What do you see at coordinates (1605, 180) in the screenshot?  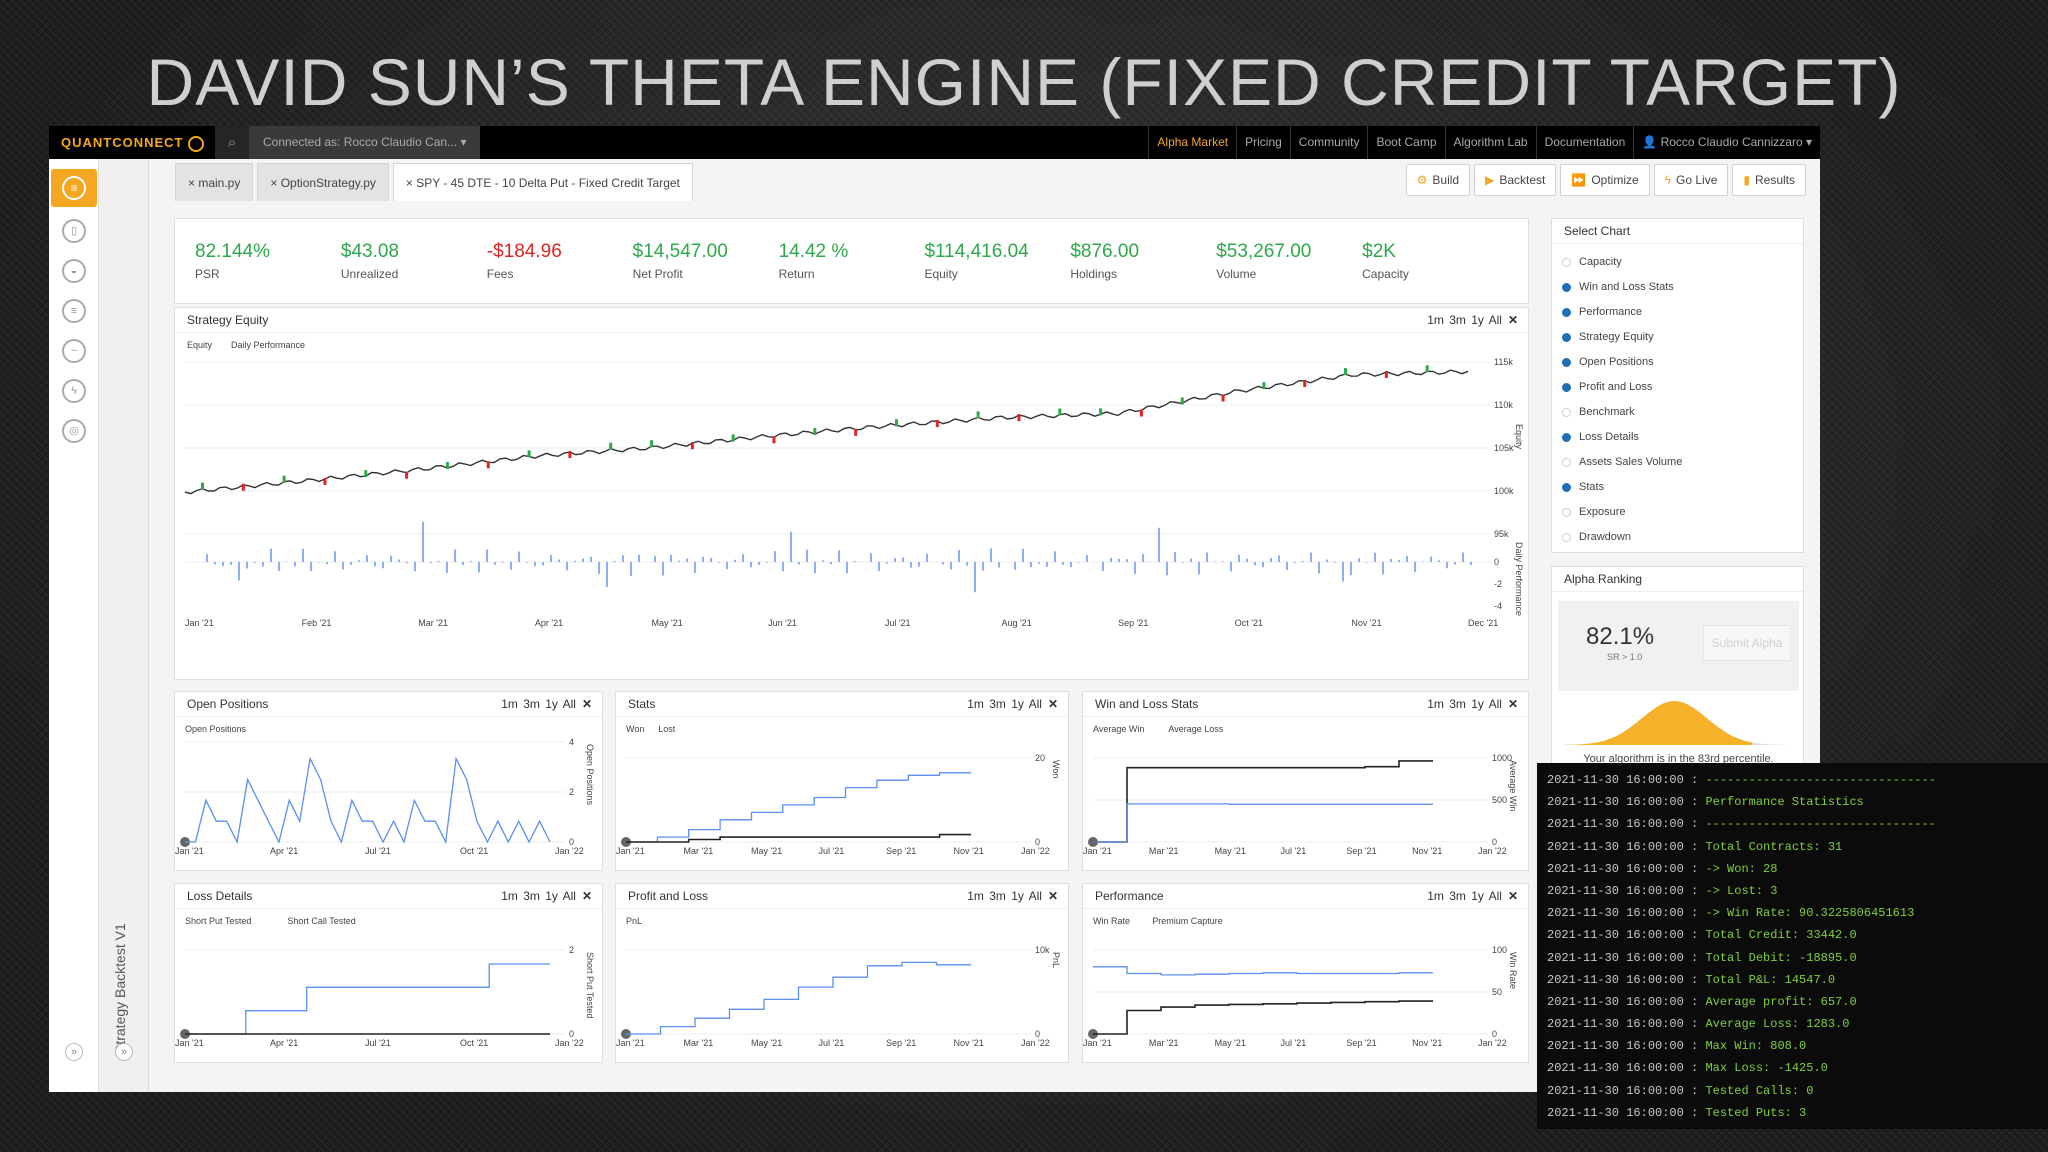 I see `optimize-button: ⏩ Optimize` at bounding box center [1605, 180].